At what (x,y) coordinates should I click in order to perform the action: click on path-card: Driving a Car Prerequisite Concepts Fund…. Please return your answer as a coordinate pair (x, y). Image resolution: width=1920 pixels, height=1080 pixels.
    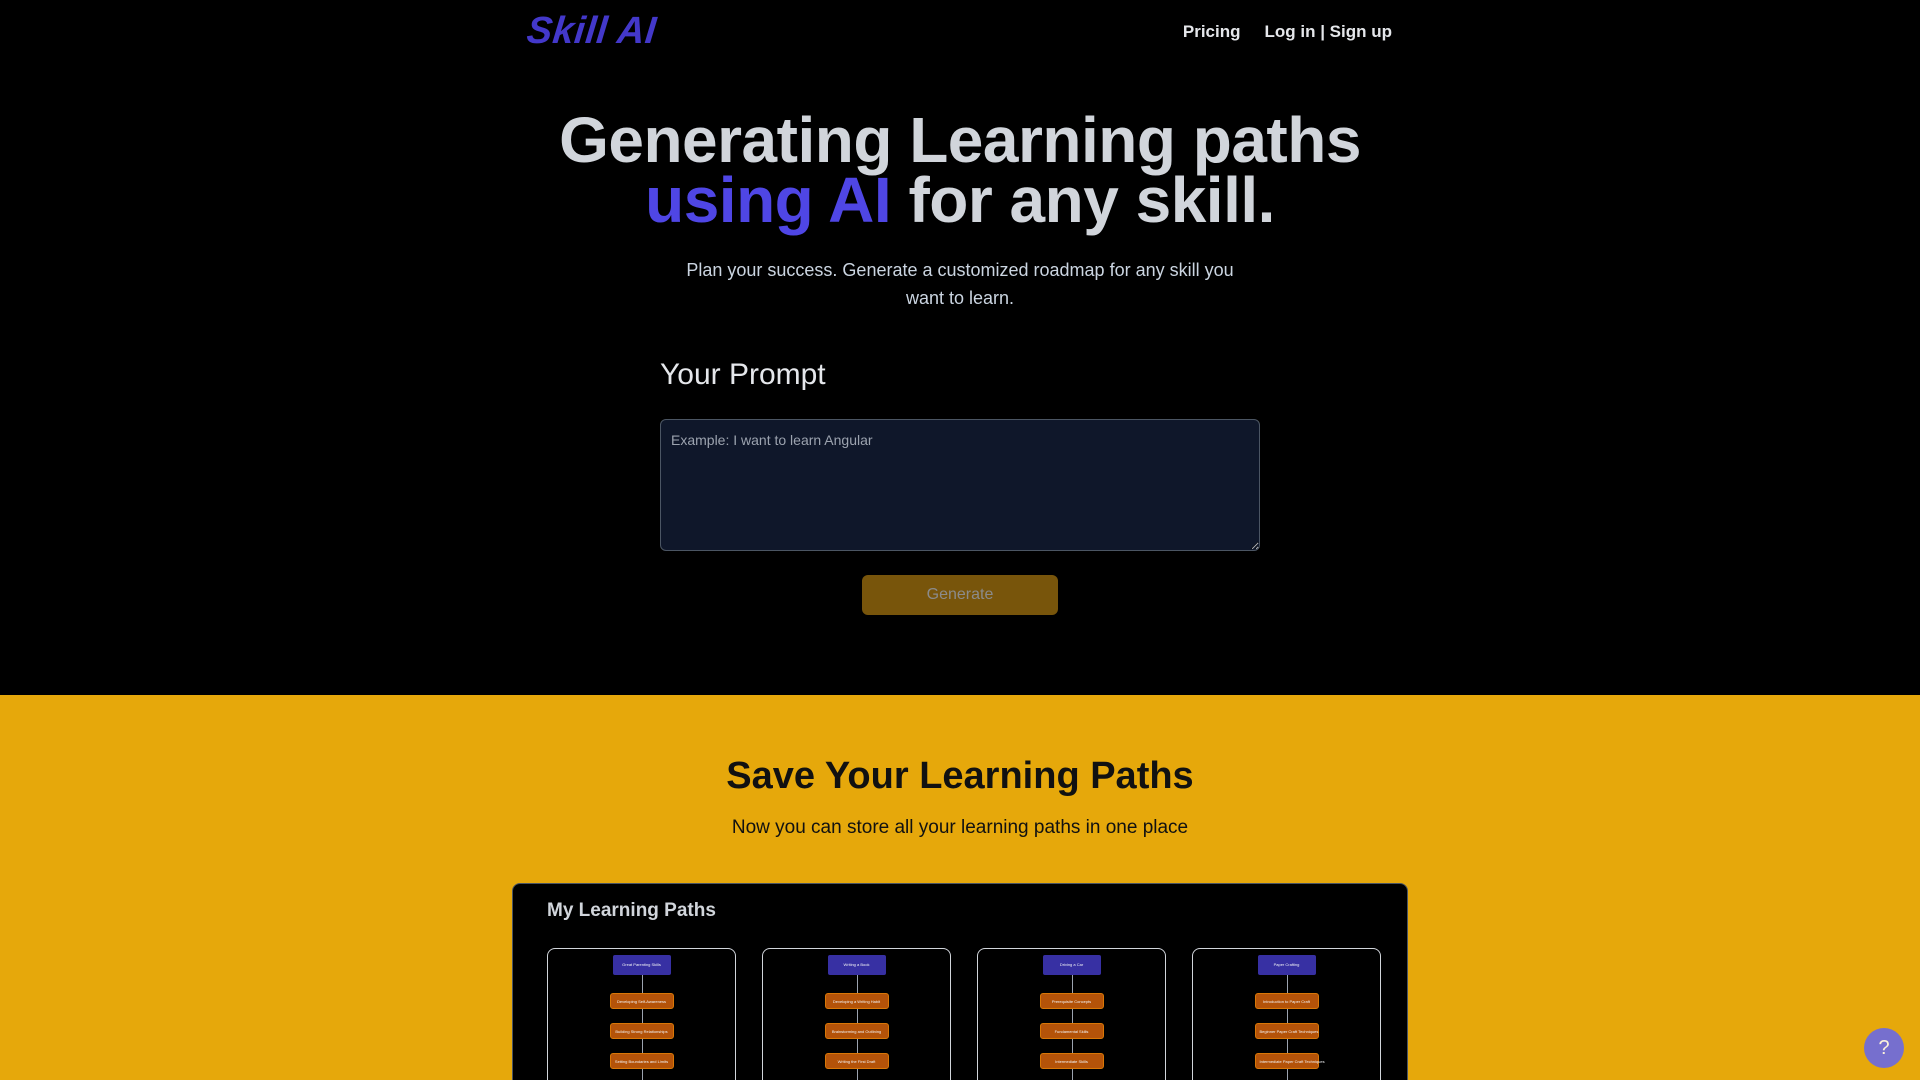
    Looking at the image, I should click on (1071, 1014).